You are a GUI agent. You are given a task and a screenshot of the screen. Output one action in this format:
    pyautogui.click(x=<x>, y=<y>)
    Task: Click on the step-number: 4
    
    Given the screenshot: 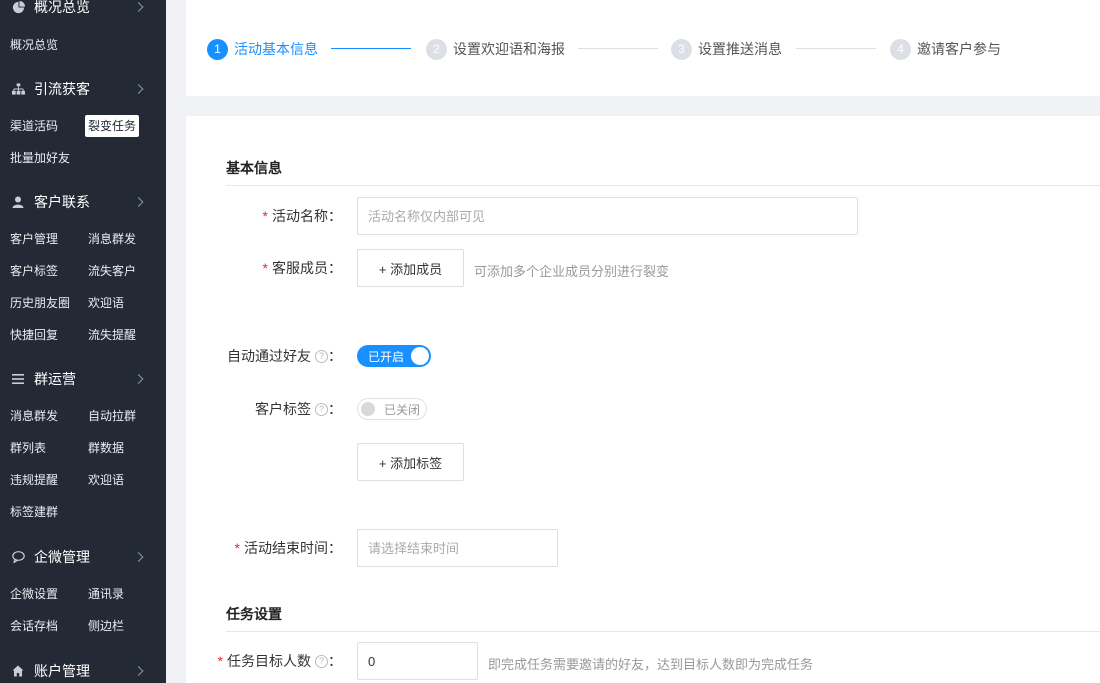 What is the action you would take?
    pyautogui.click(x=900, y=49)
    